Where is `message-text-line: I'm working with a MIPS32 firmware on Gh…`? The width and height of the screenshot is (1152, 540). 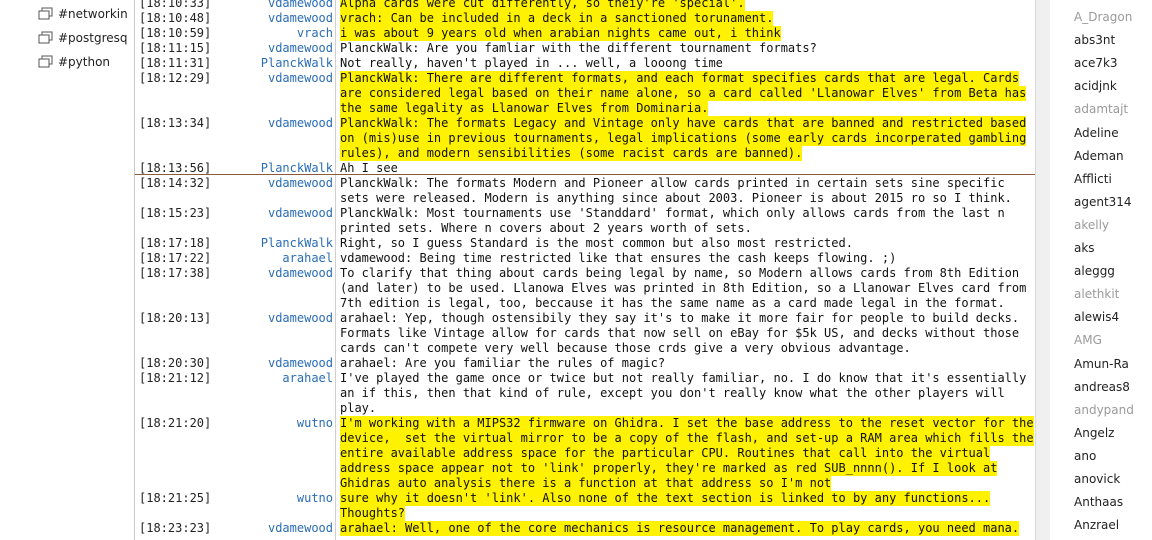 message-text-line: I'm working with a MIPS32 firmware on Gh… is located at coordinates (687, 423).